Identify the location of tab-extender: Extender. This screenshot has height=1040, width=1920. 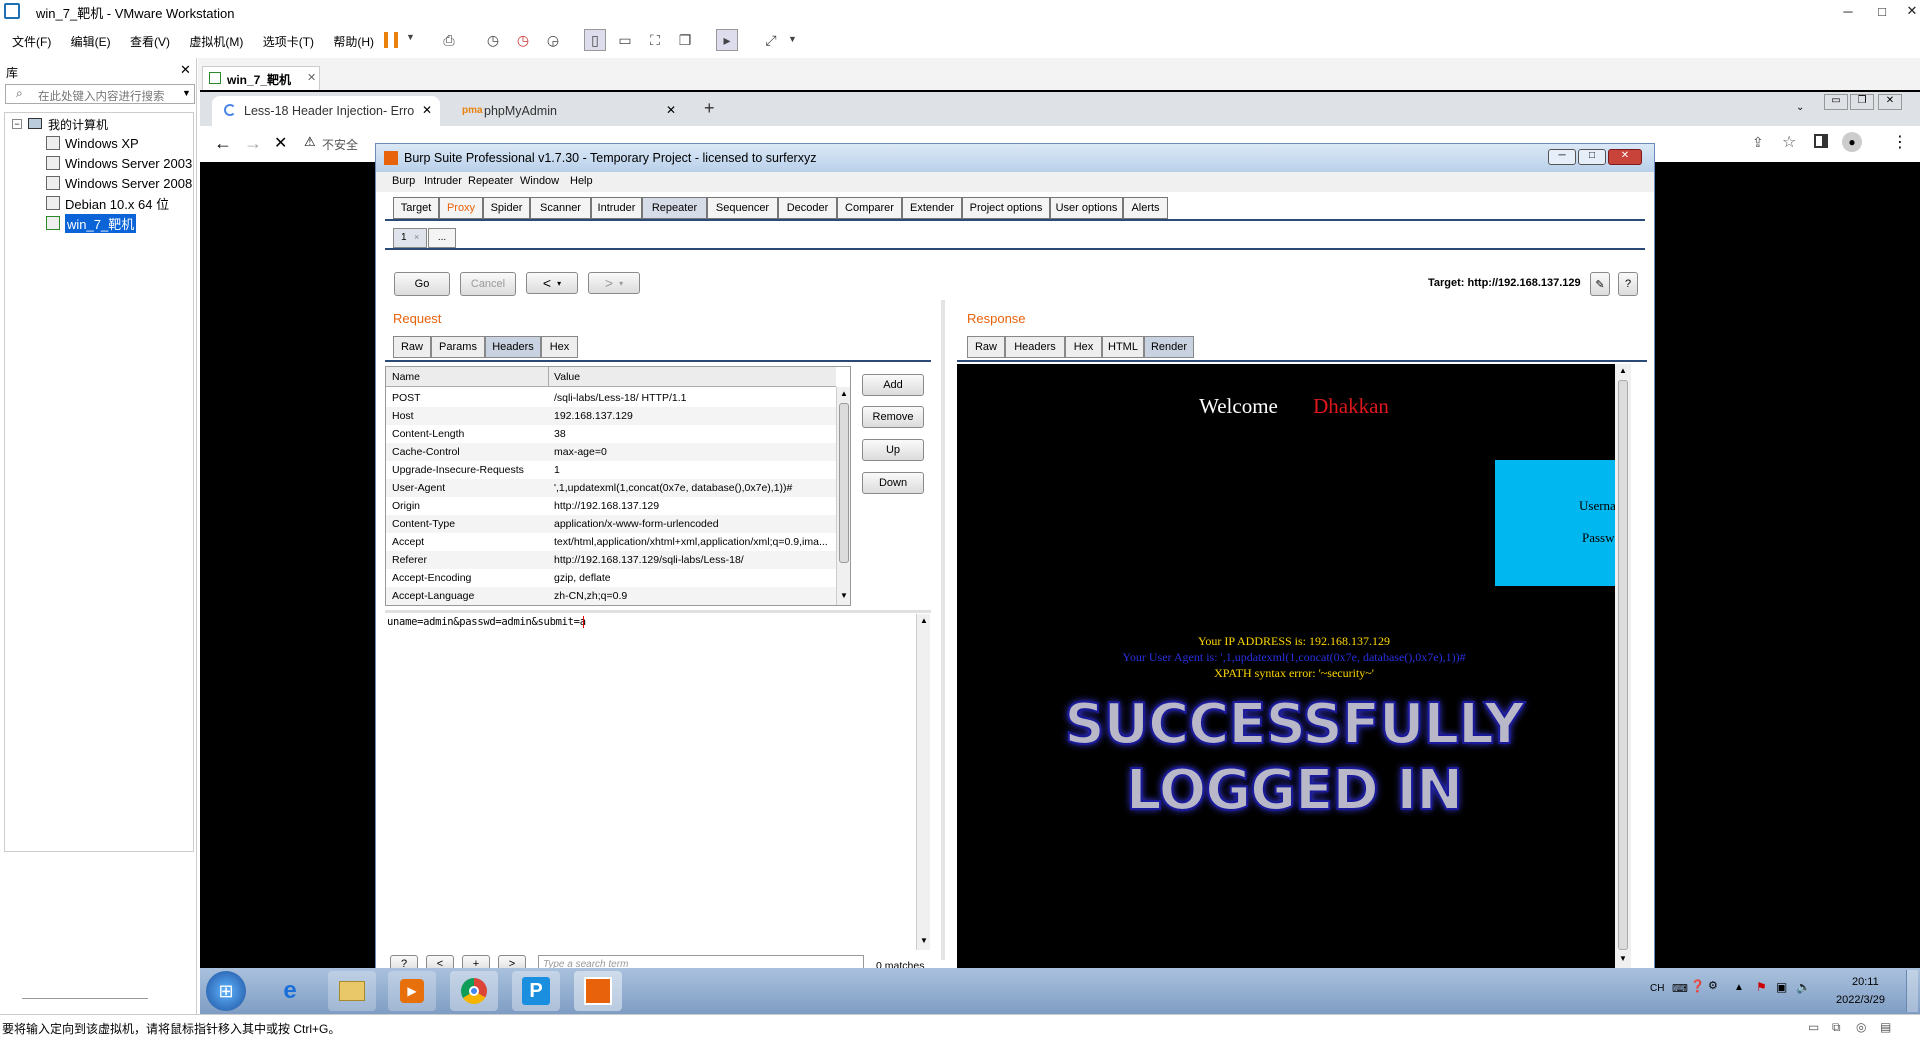
(932, 208).